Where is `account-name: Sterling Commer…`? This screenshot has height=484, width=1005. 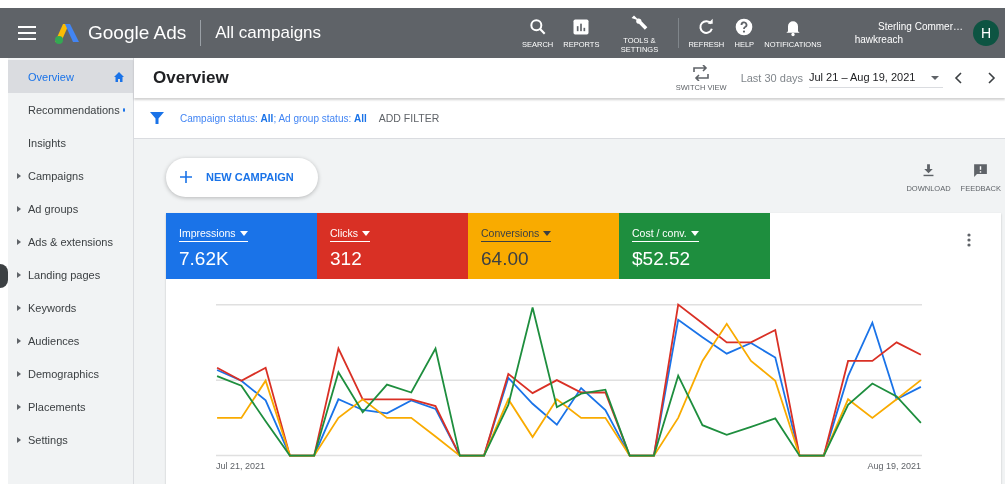
account-name: Sterling Commer… is located at coordinates (920, 26).